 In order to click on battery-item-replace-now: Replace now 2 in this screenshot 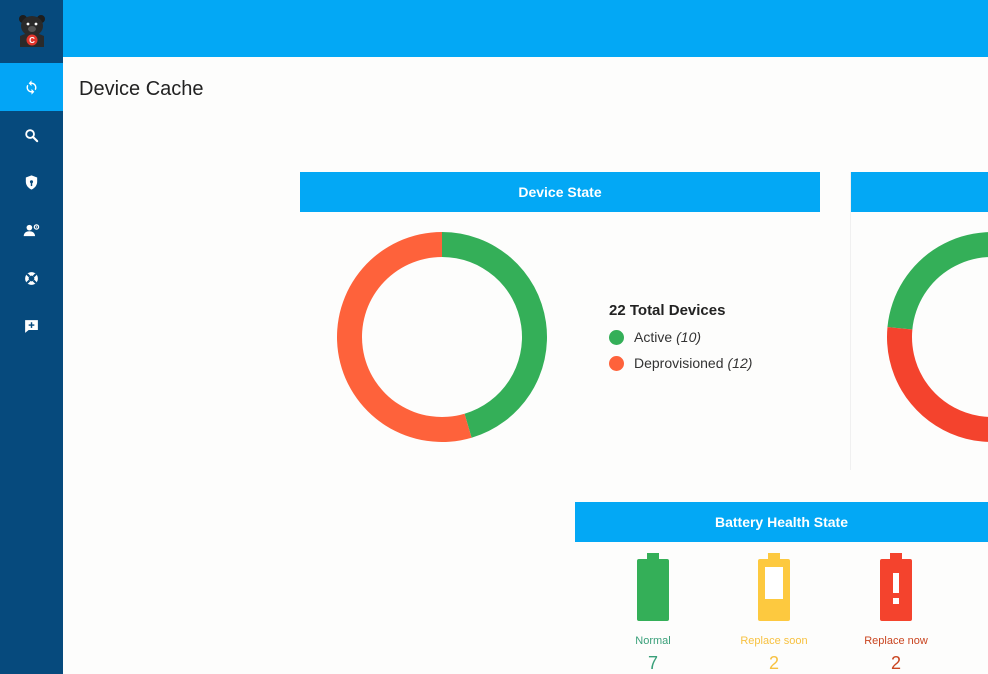, I will do `click(896, 613)`.